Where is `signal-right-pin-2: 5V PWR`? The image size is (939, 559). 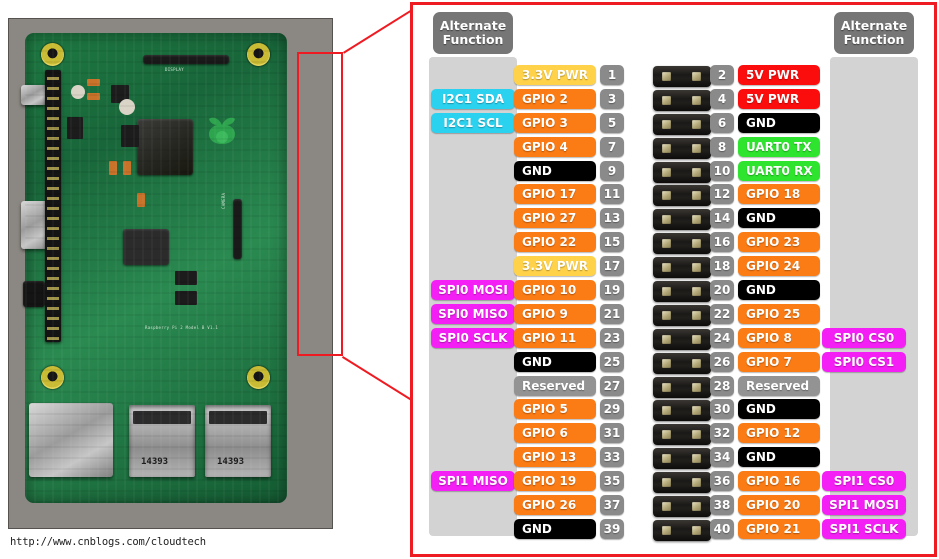 signal-right-pin-2: 5V PWR is located at coordinates (779, 75).